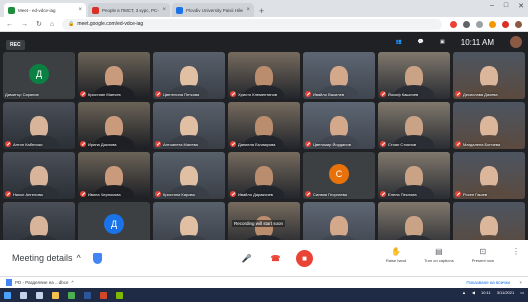 This screenshot has height=302, width=528. What do you see at coordinates (506, 6) in the screenshot?
I see `maximize-icon: □` at bounding box center [506, 6].